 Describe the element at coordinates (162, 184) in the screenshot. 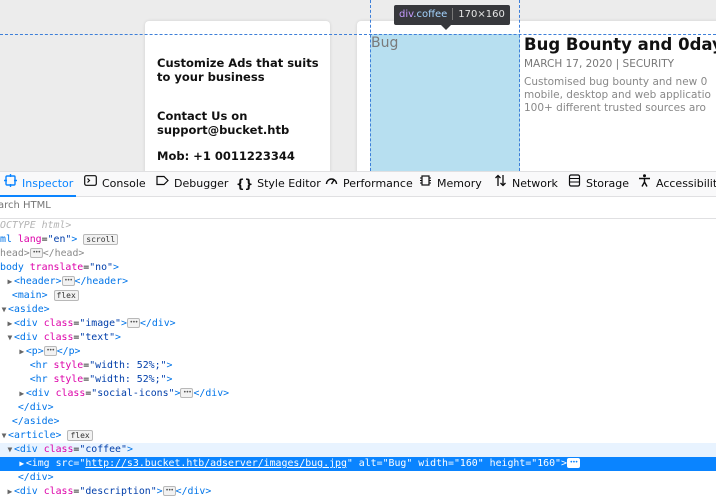

I see `debugger-icon` at that location.